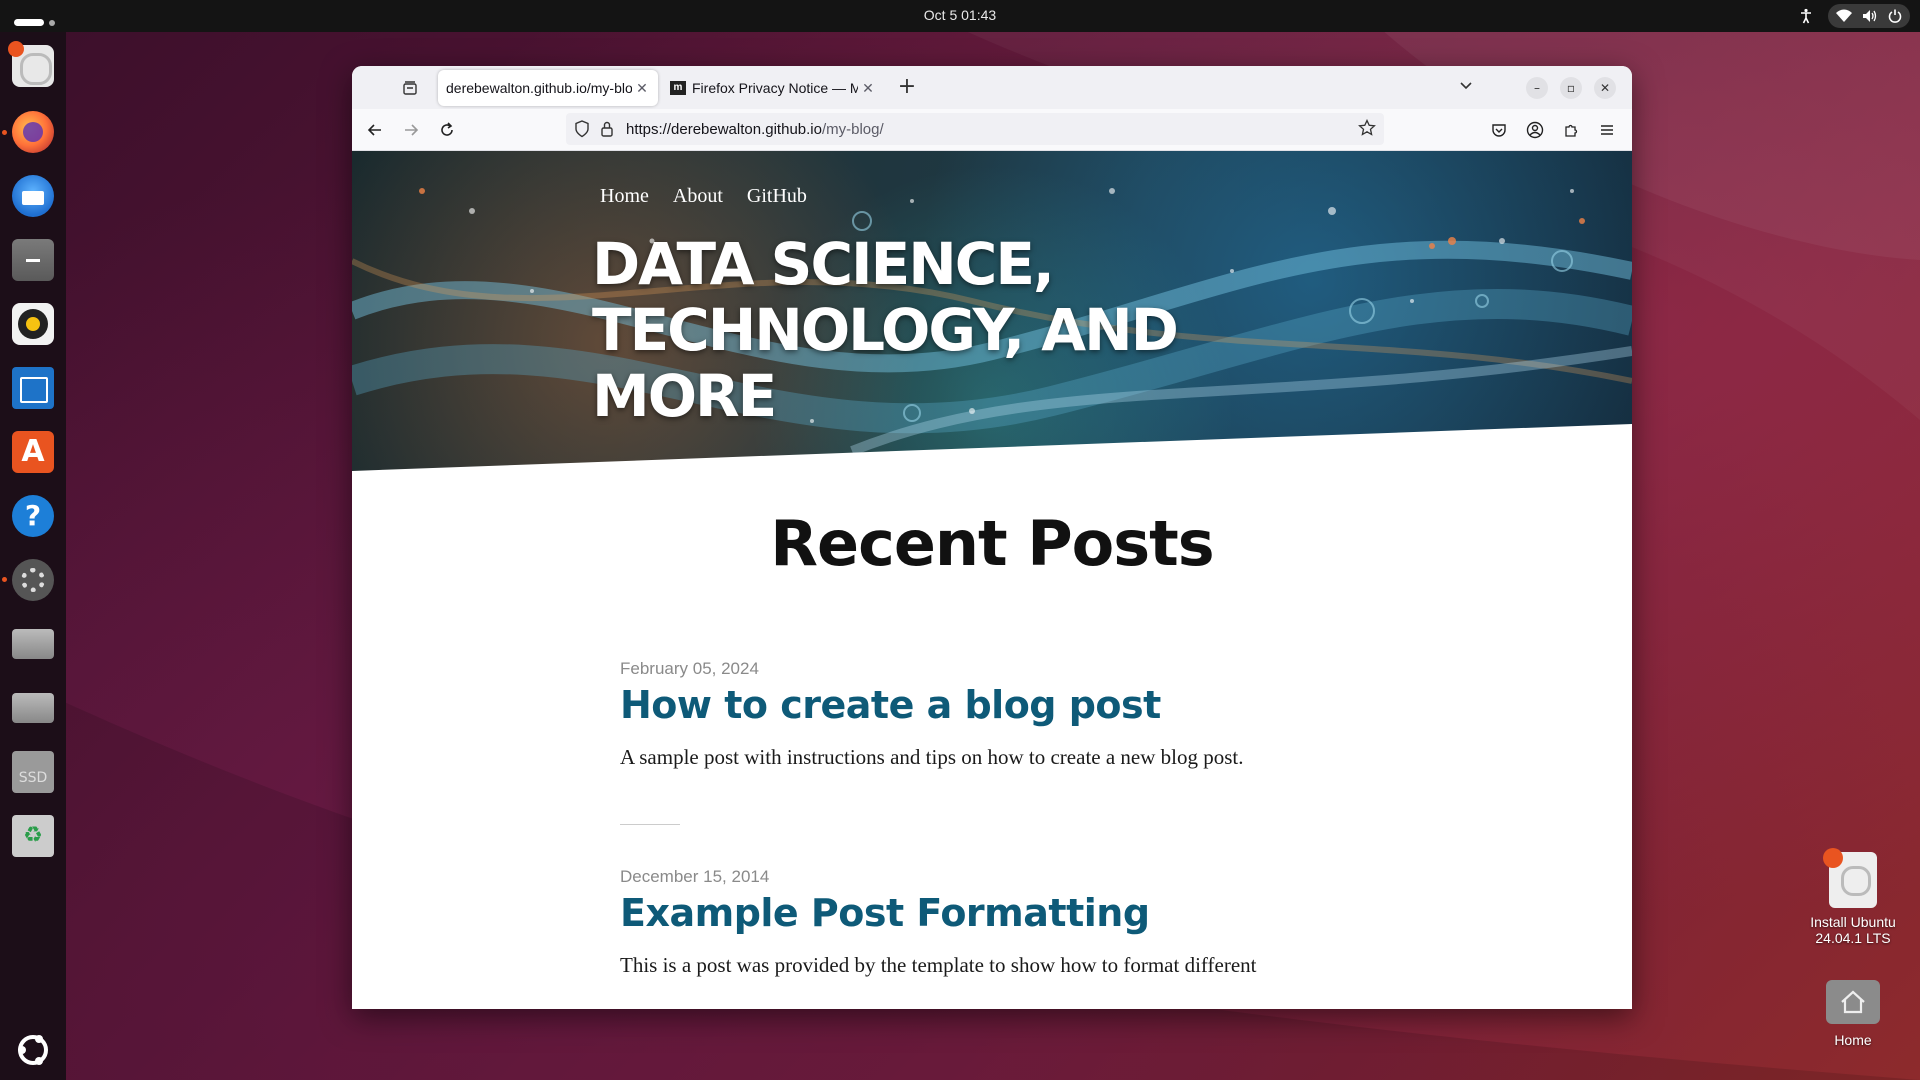 The height and width of the screenshot is (1080, 1920). I want to click on tracking-protection-icon, so click(582, 131).